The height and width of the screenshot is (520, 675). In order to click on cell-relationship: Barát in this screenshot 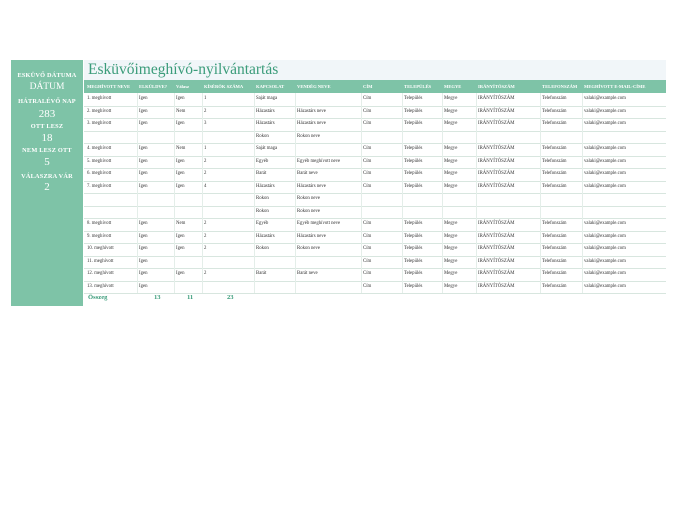, I will do `click(275, 174)`.